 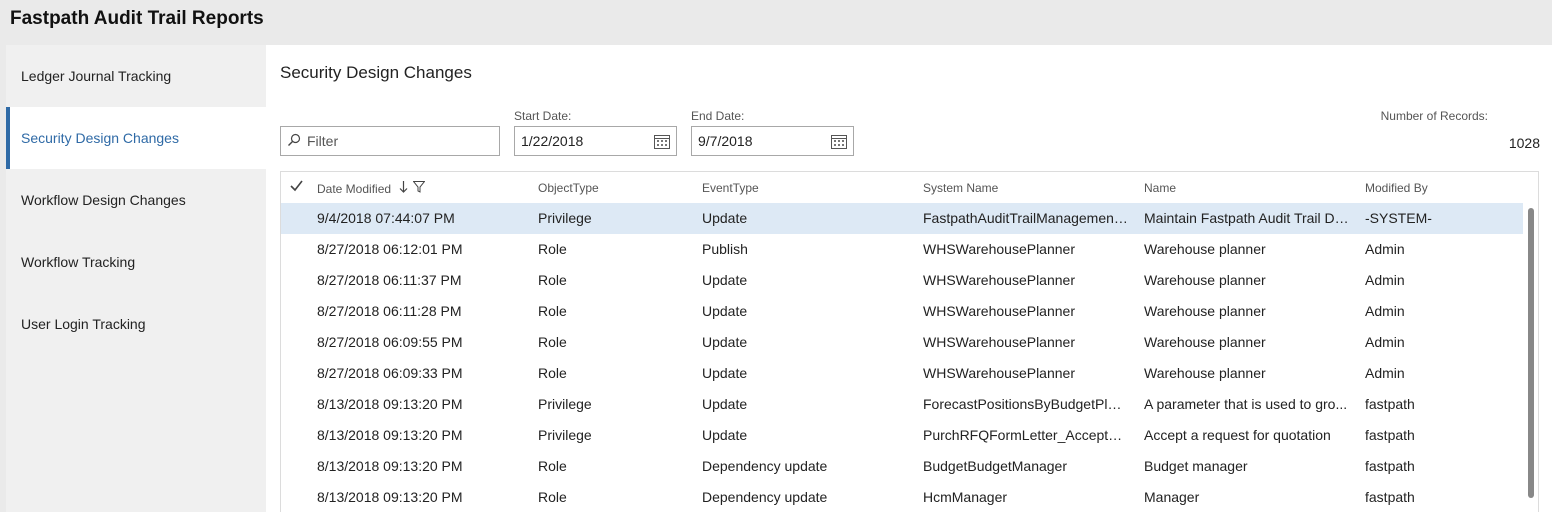 What do you see at coordinates (403, 188) in the screenshot?
I see `sort-down-arrow-icon` at bounding box center [403, 188].